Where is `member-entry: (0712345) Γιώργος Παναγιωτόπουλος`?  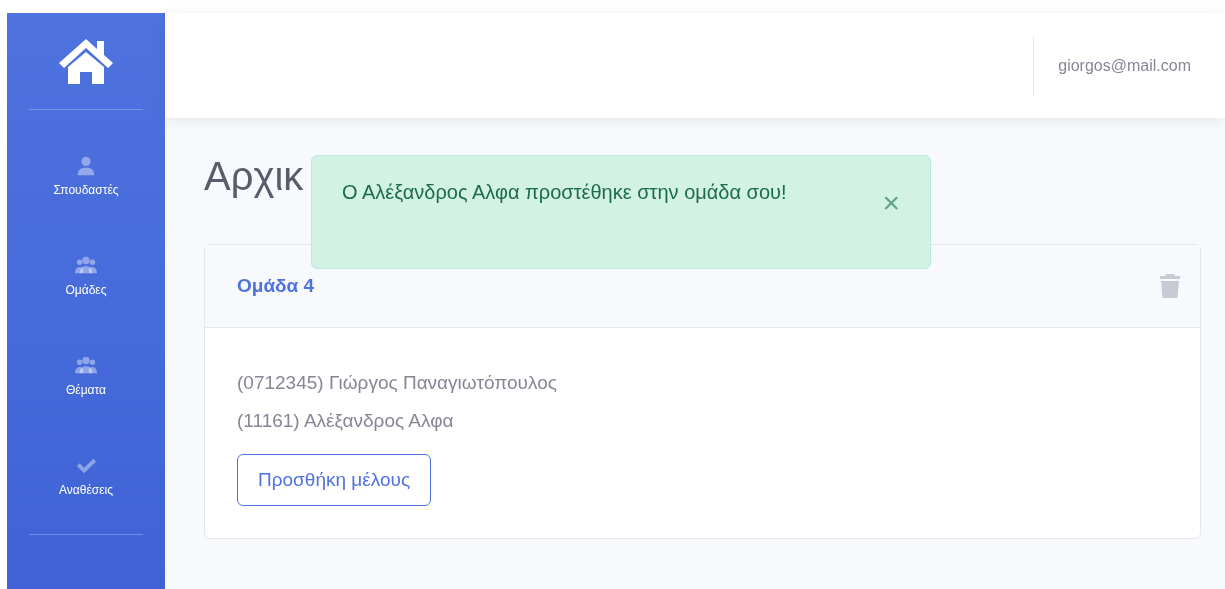 member-entry: (0712345) Γιώργος Παναγιωτόπουλος is located at coordinates (397, 383).